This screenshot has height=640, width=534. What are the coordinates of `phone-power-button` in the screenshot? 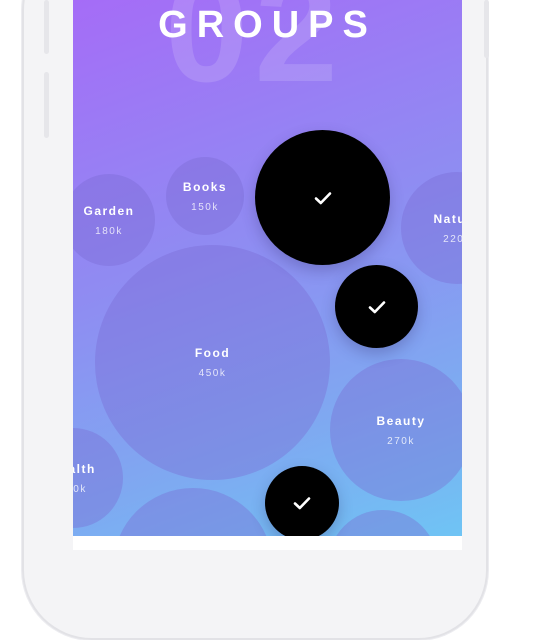 It's located at (486, 29).